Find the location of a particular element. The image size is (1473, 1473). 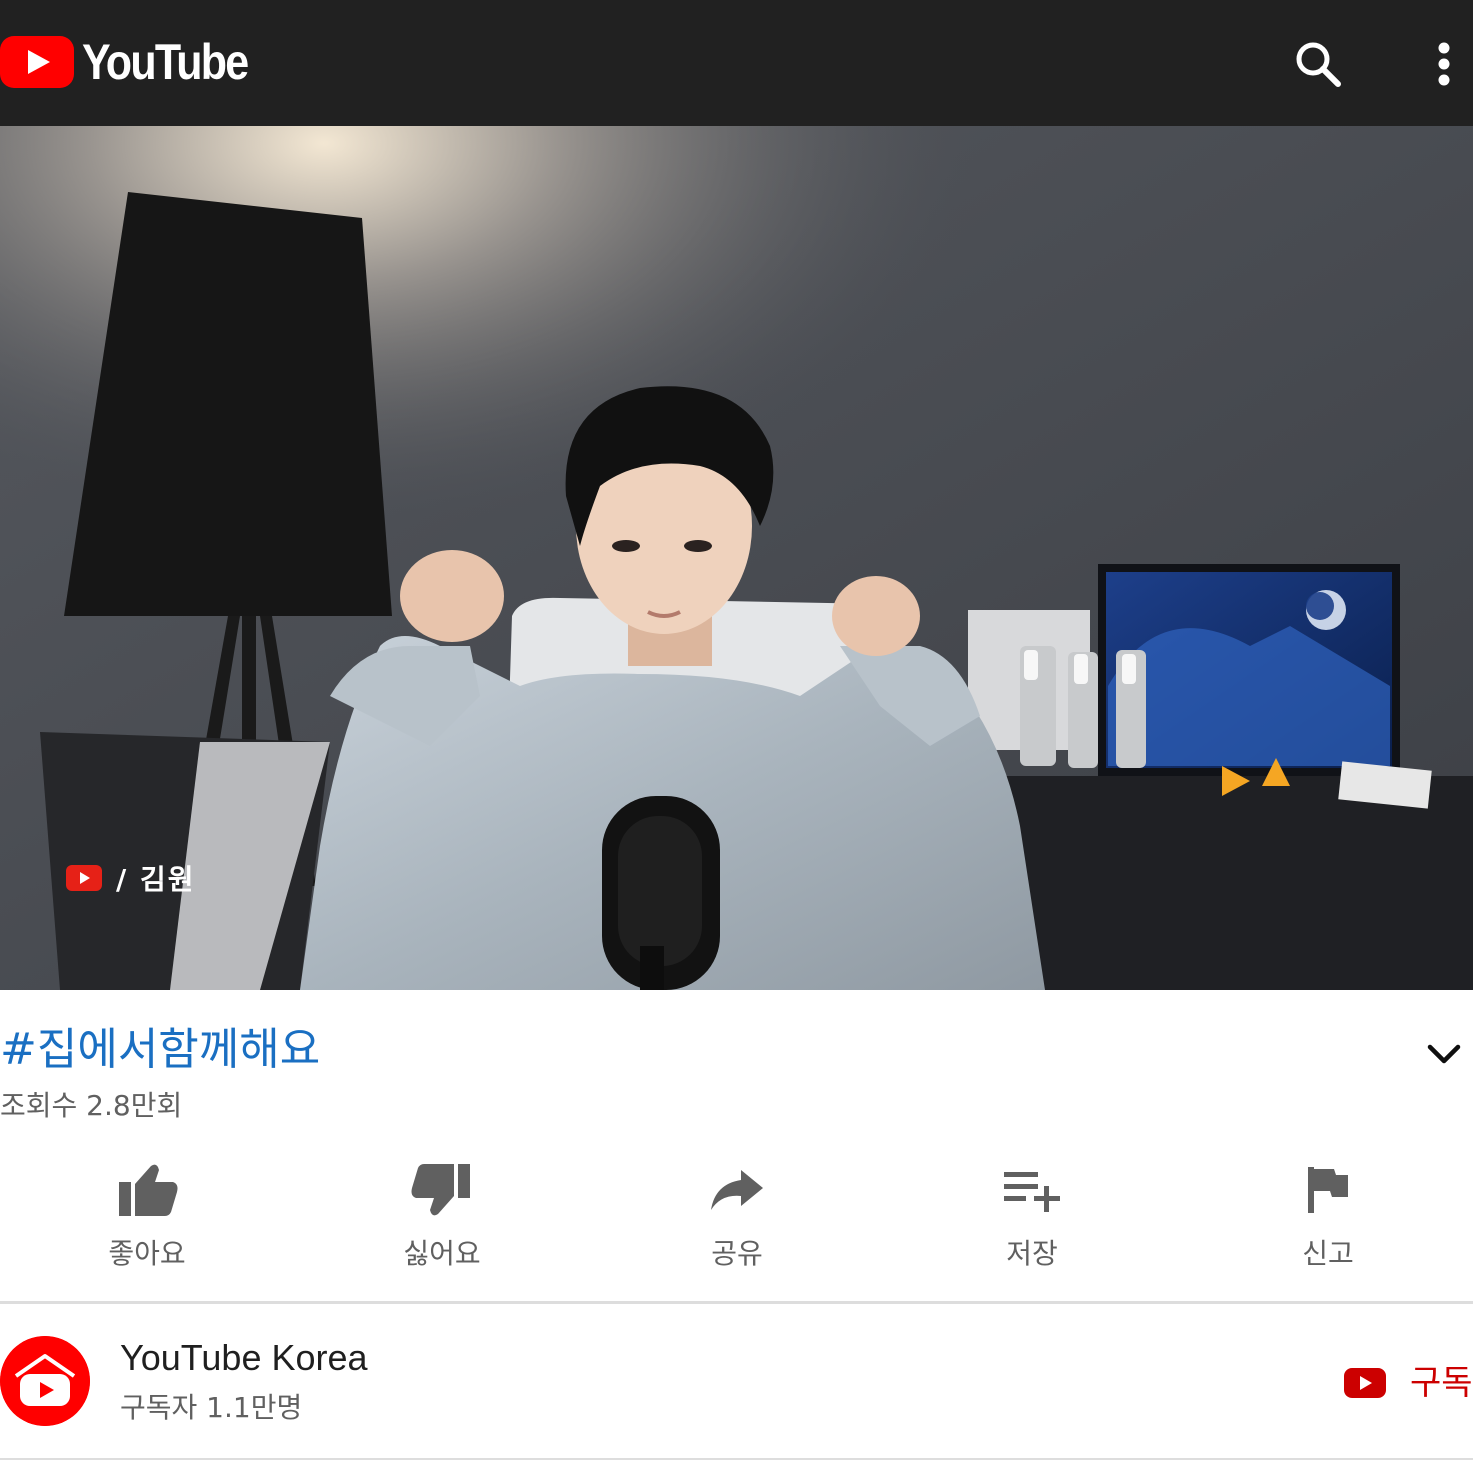

watermark-text: / 김원 is located at coordinates (156, 879).